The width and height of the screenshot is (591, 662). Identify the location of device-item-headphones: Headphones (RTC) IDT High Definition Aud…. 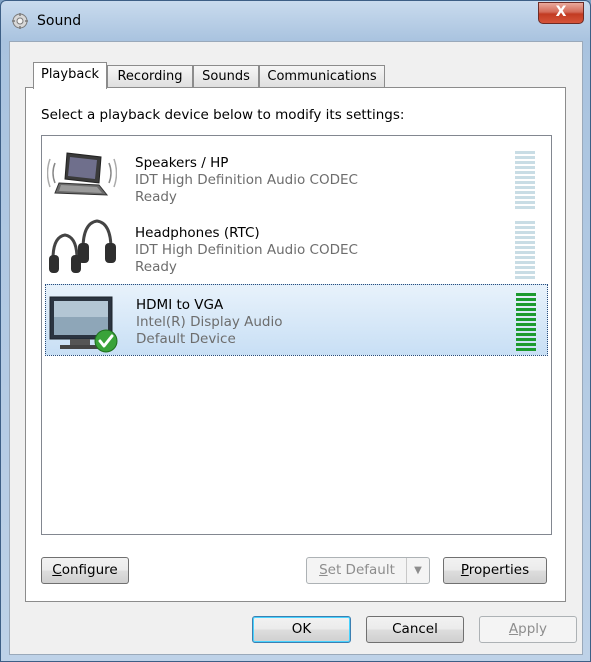
(296, 249).